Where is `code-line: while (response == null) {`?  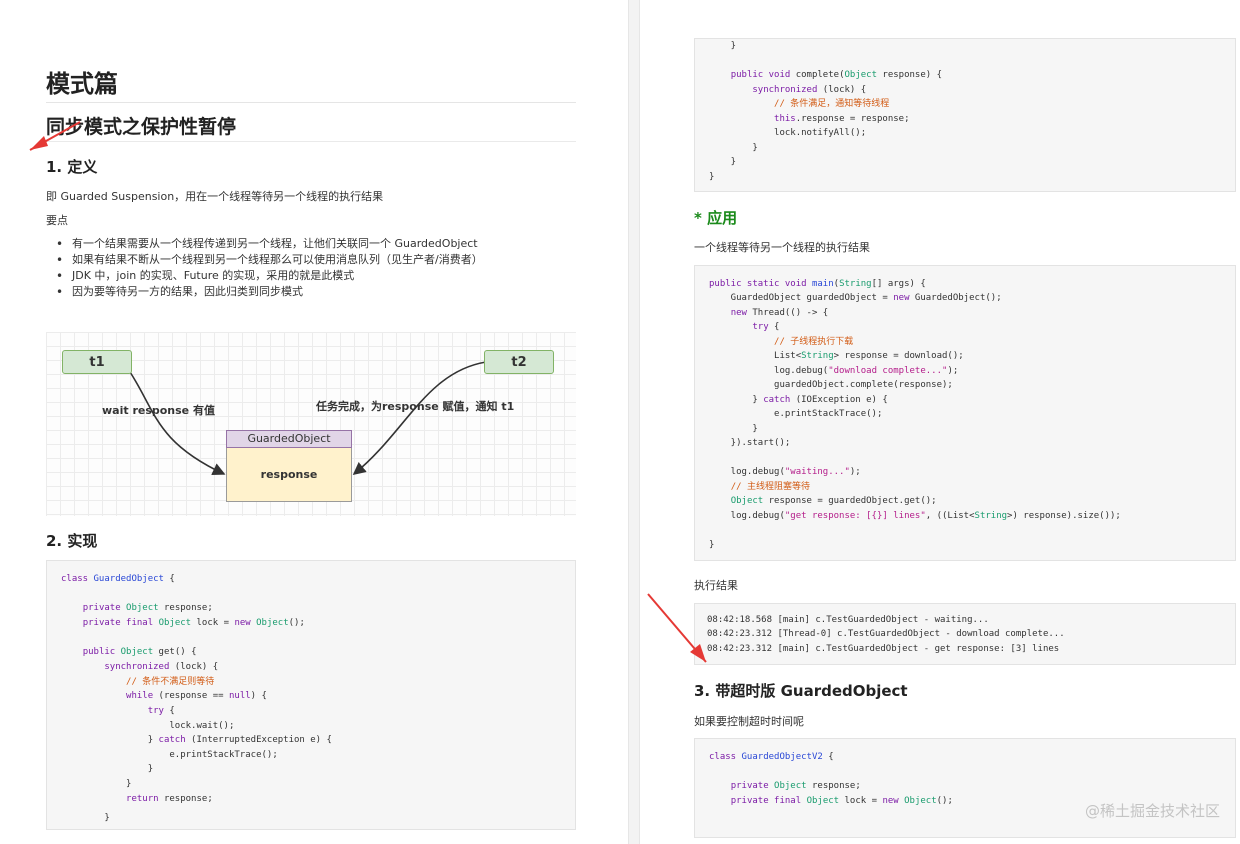 code-line: while (response == null) { is located at coordinates (196, 696).